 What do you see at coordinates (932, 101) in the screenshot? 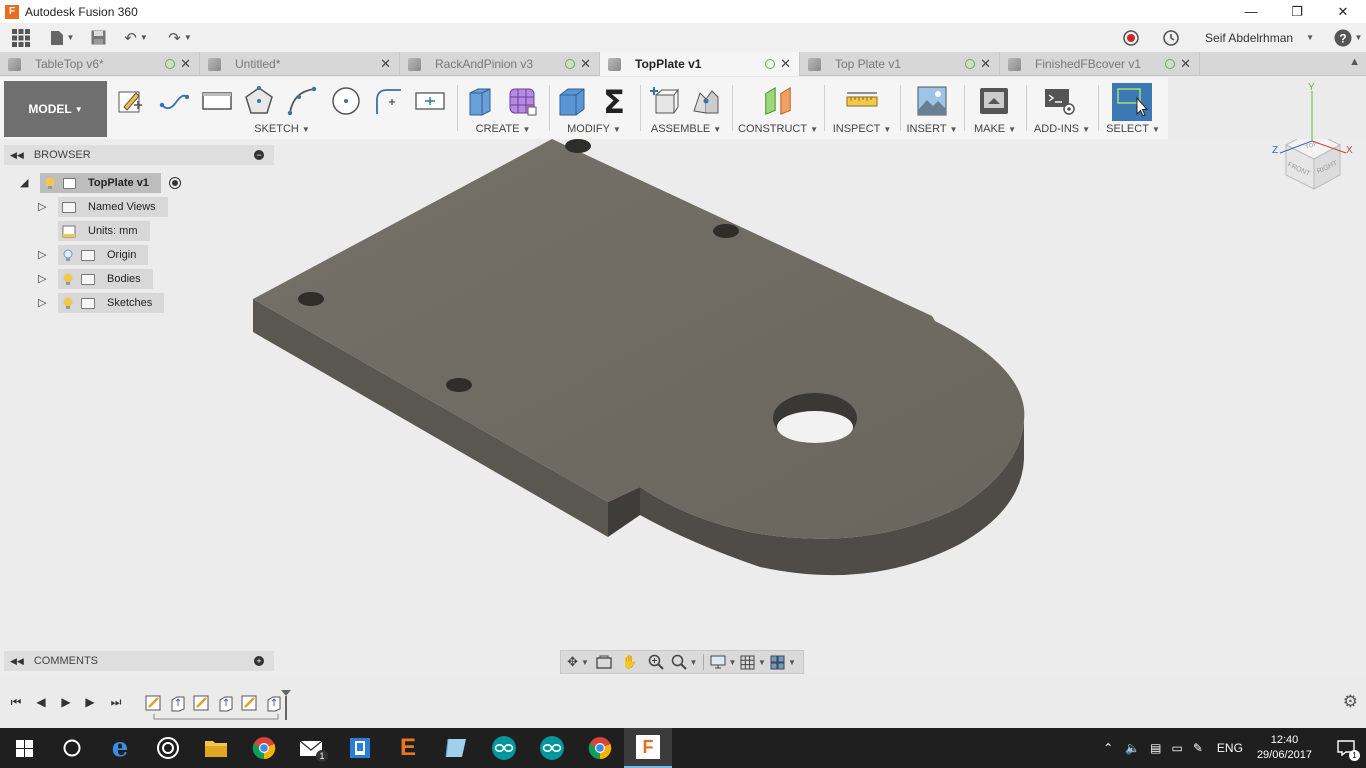
I see `insert-image-button` at bounding box center [932, 101].